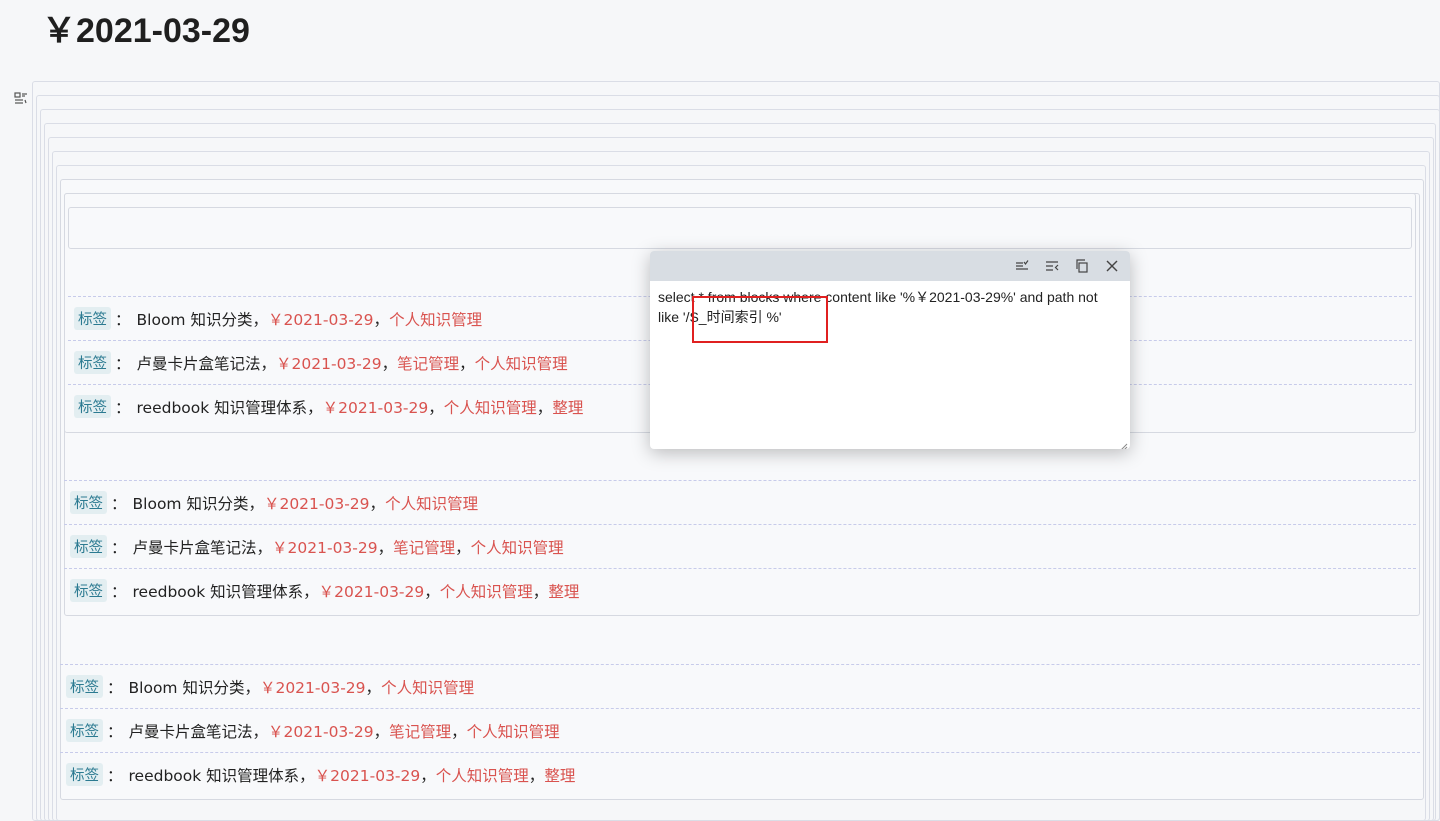  I want to click on resize-grip-icon, so click(1123, 443).